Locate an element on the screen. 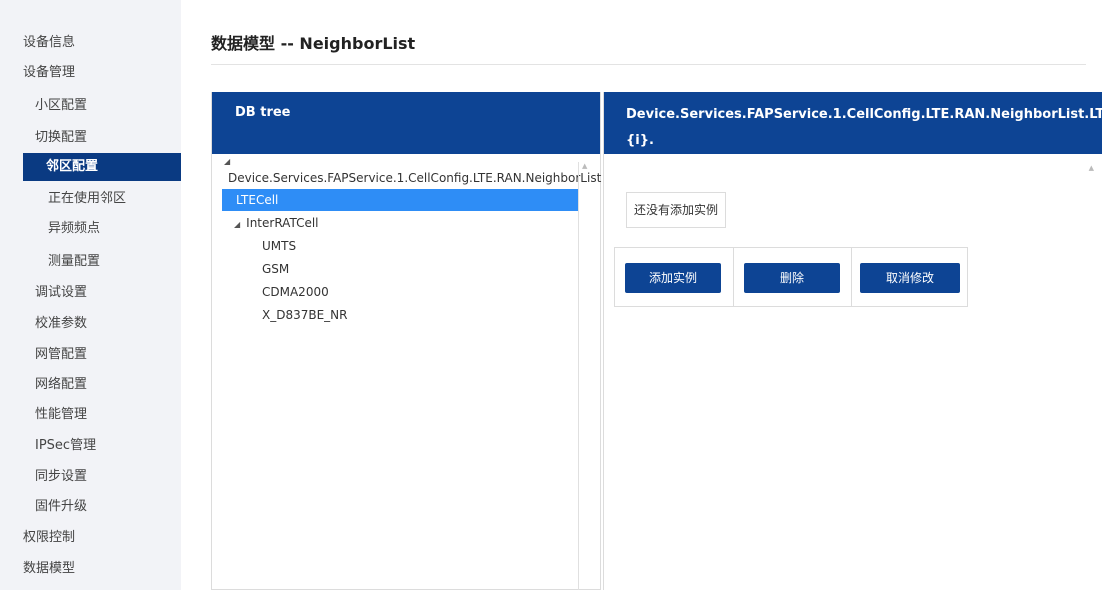  sidebar-item-cell-config: 小区配置 is located at coordinates (61, 106).